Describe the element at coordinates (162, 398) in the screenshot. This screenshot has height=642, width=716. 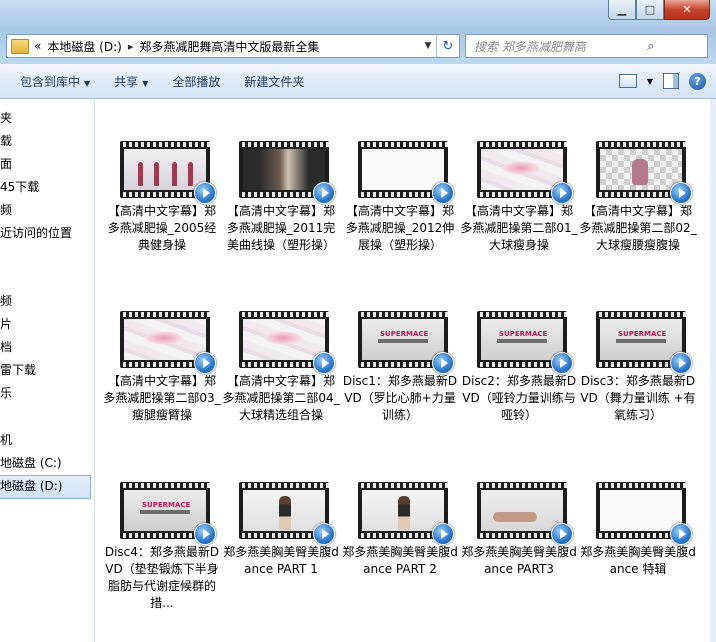
I see `file-name: 【高清中文字幕】郑多燕减肥操第二部03_瘦腿瘦臂操` at that location.